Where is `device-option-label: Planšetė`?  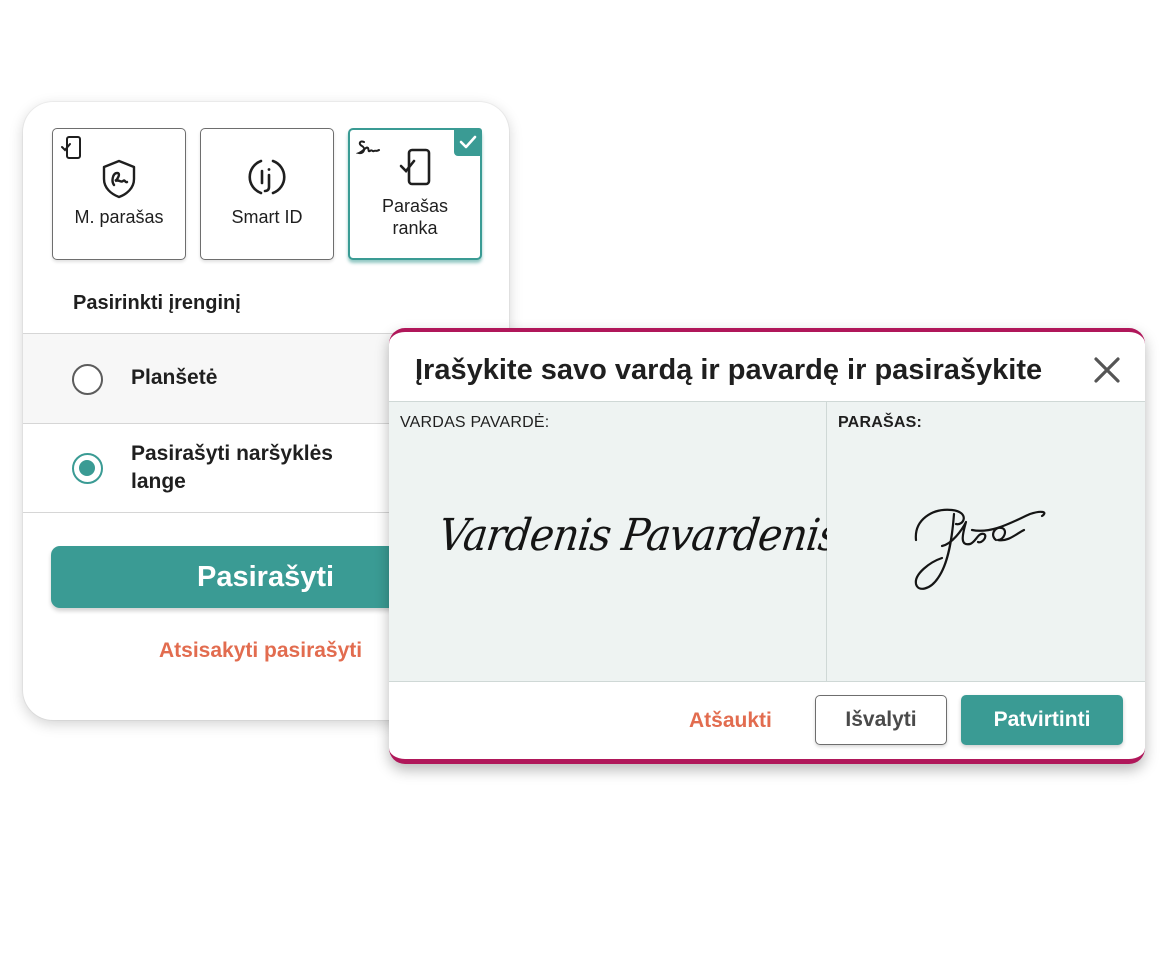 device-option-label: Planšetė is located at coordinates (174, 377).